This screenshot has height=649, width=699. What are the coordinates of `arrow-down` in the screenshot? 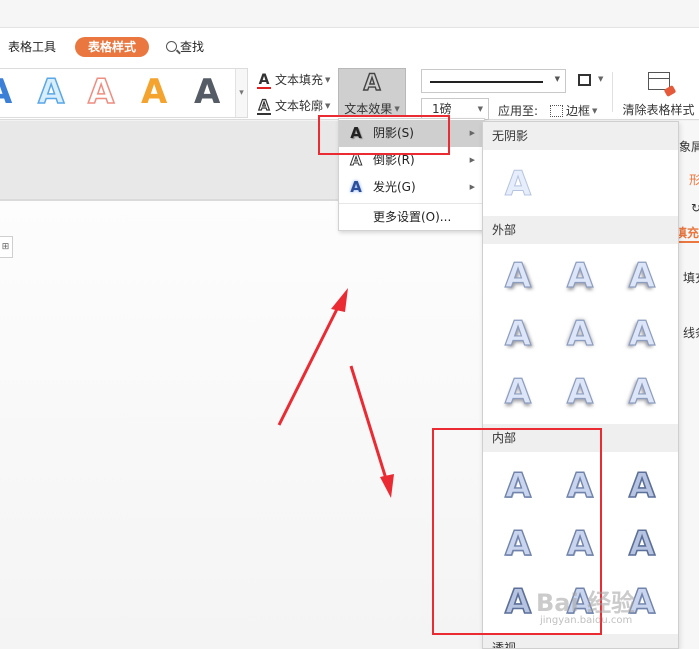 It's located at (371, 431).